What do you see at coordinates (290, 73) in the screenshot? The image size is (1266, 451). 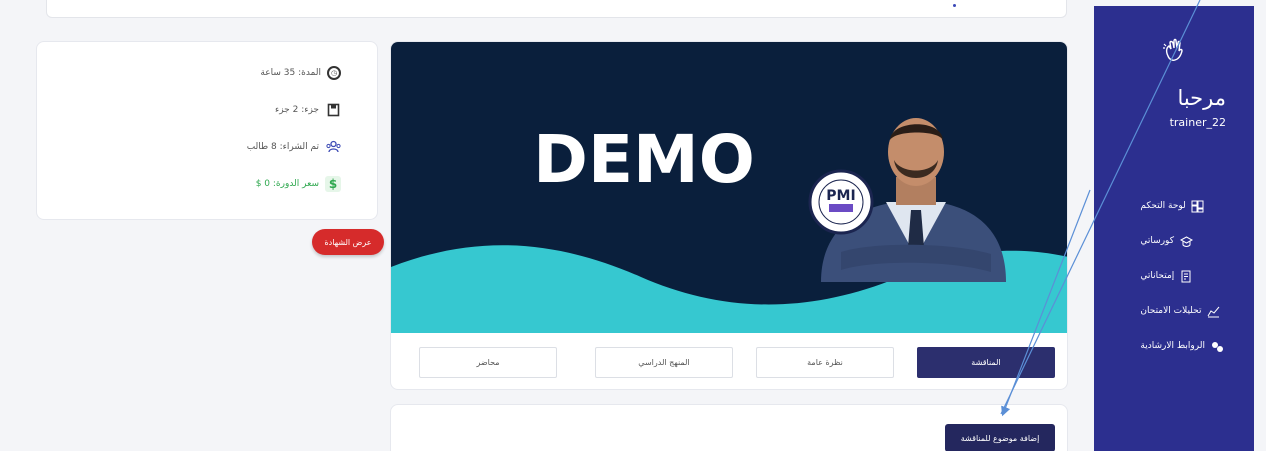 I see `duration-text: المدة: 35 ساعة` at bounding box center [290, 73].